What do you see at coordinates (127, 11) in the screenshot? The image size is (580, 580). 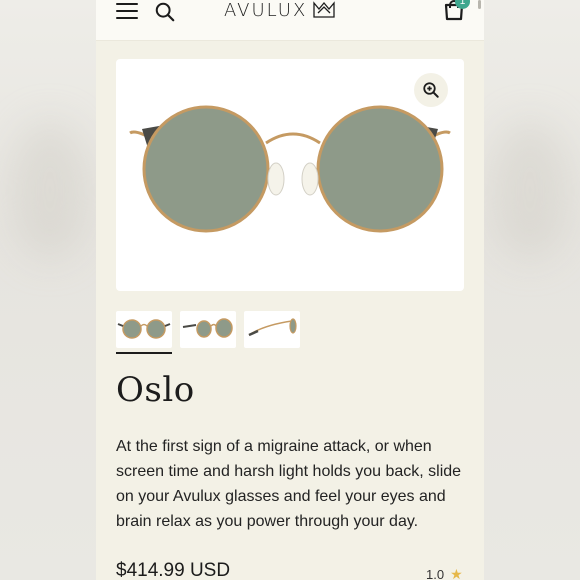 I see `menu-icon` at bounding box center [127, 11].